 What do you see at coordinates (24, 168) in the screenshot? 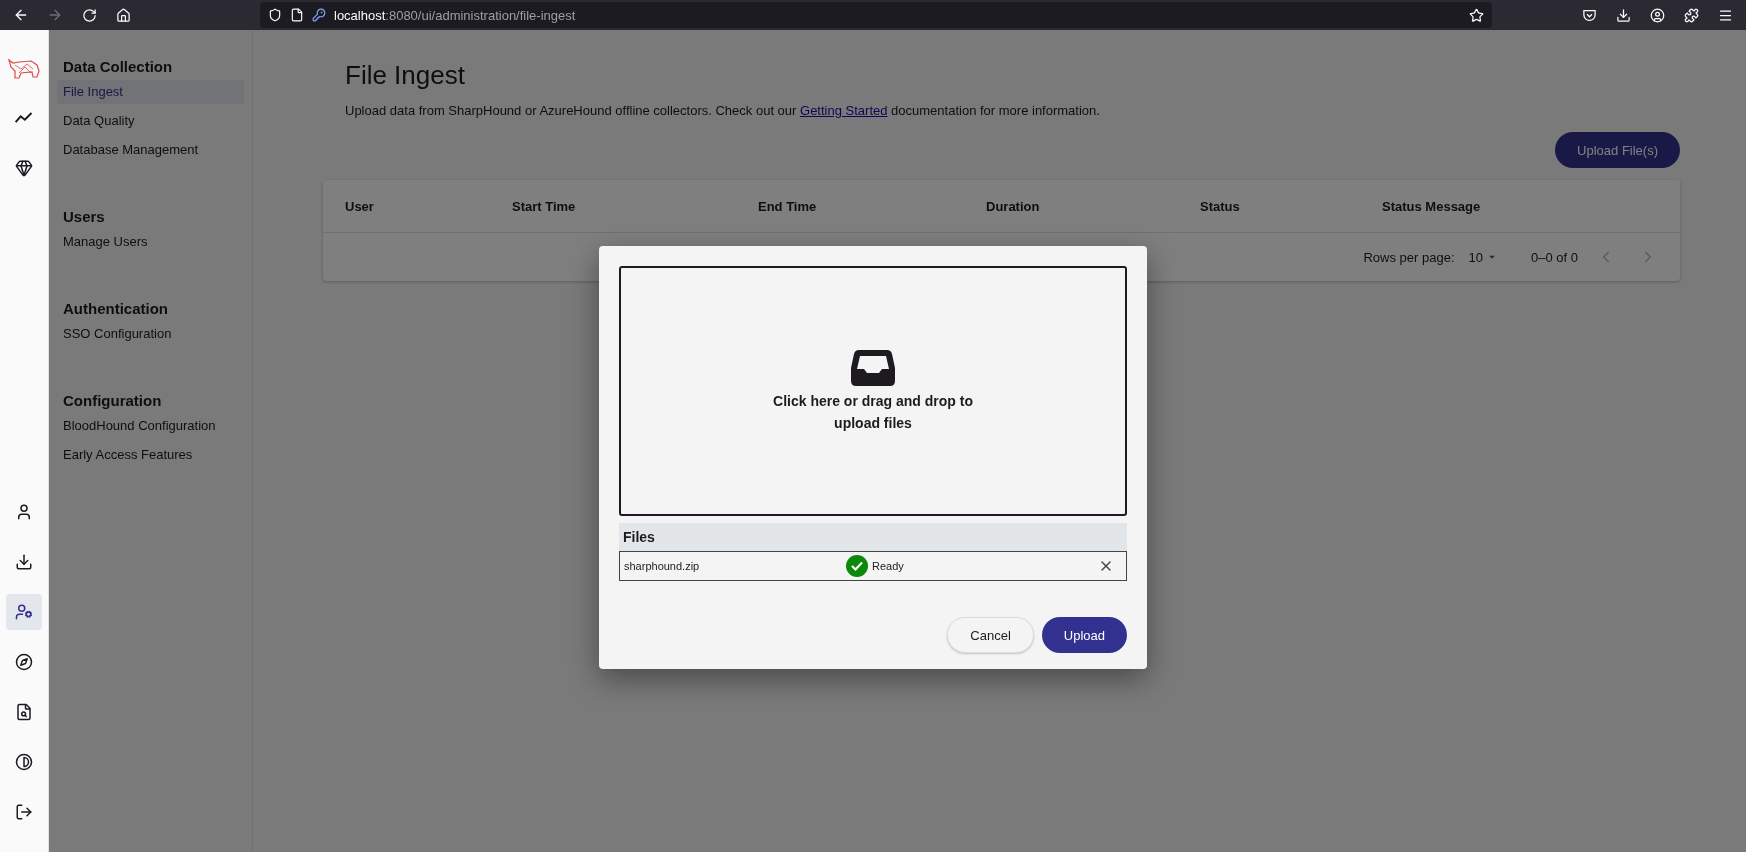
I see `gem-icon` at bounding box center [24, 168].